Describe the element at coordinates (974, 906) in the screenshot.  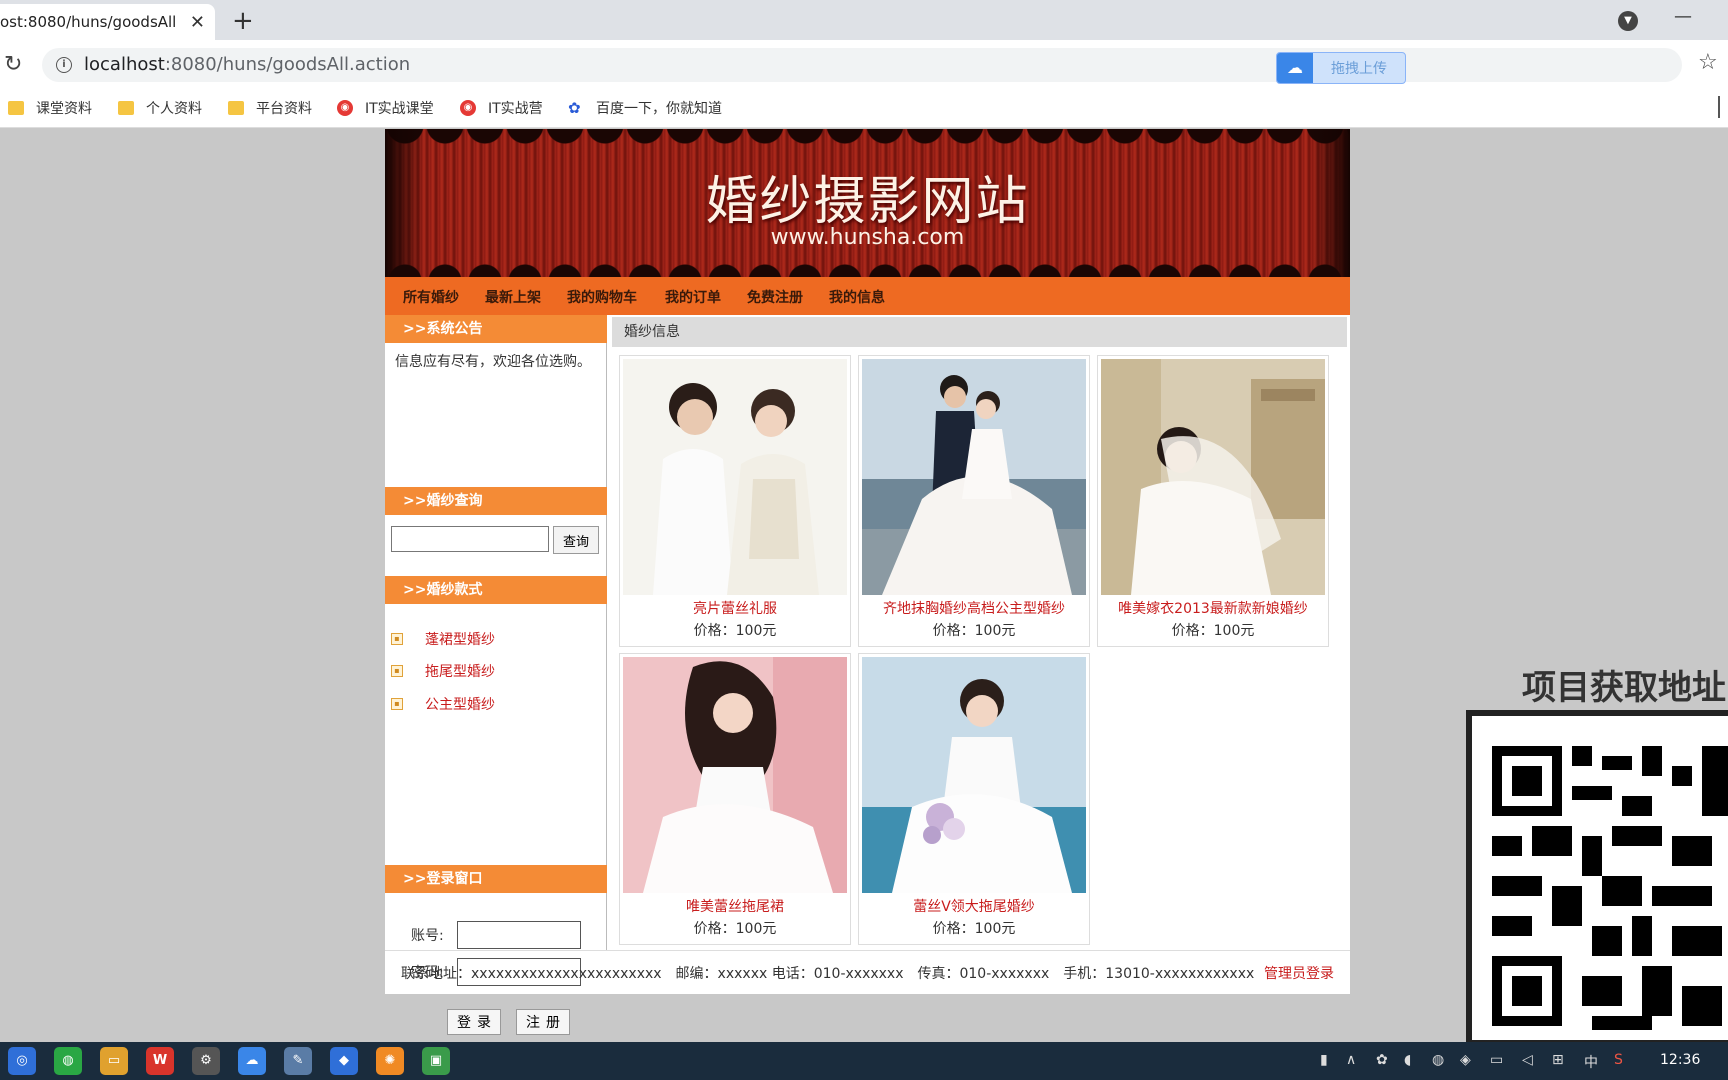
I see `product-name: 蕾丝V领大拖尾婚纱` at that location.